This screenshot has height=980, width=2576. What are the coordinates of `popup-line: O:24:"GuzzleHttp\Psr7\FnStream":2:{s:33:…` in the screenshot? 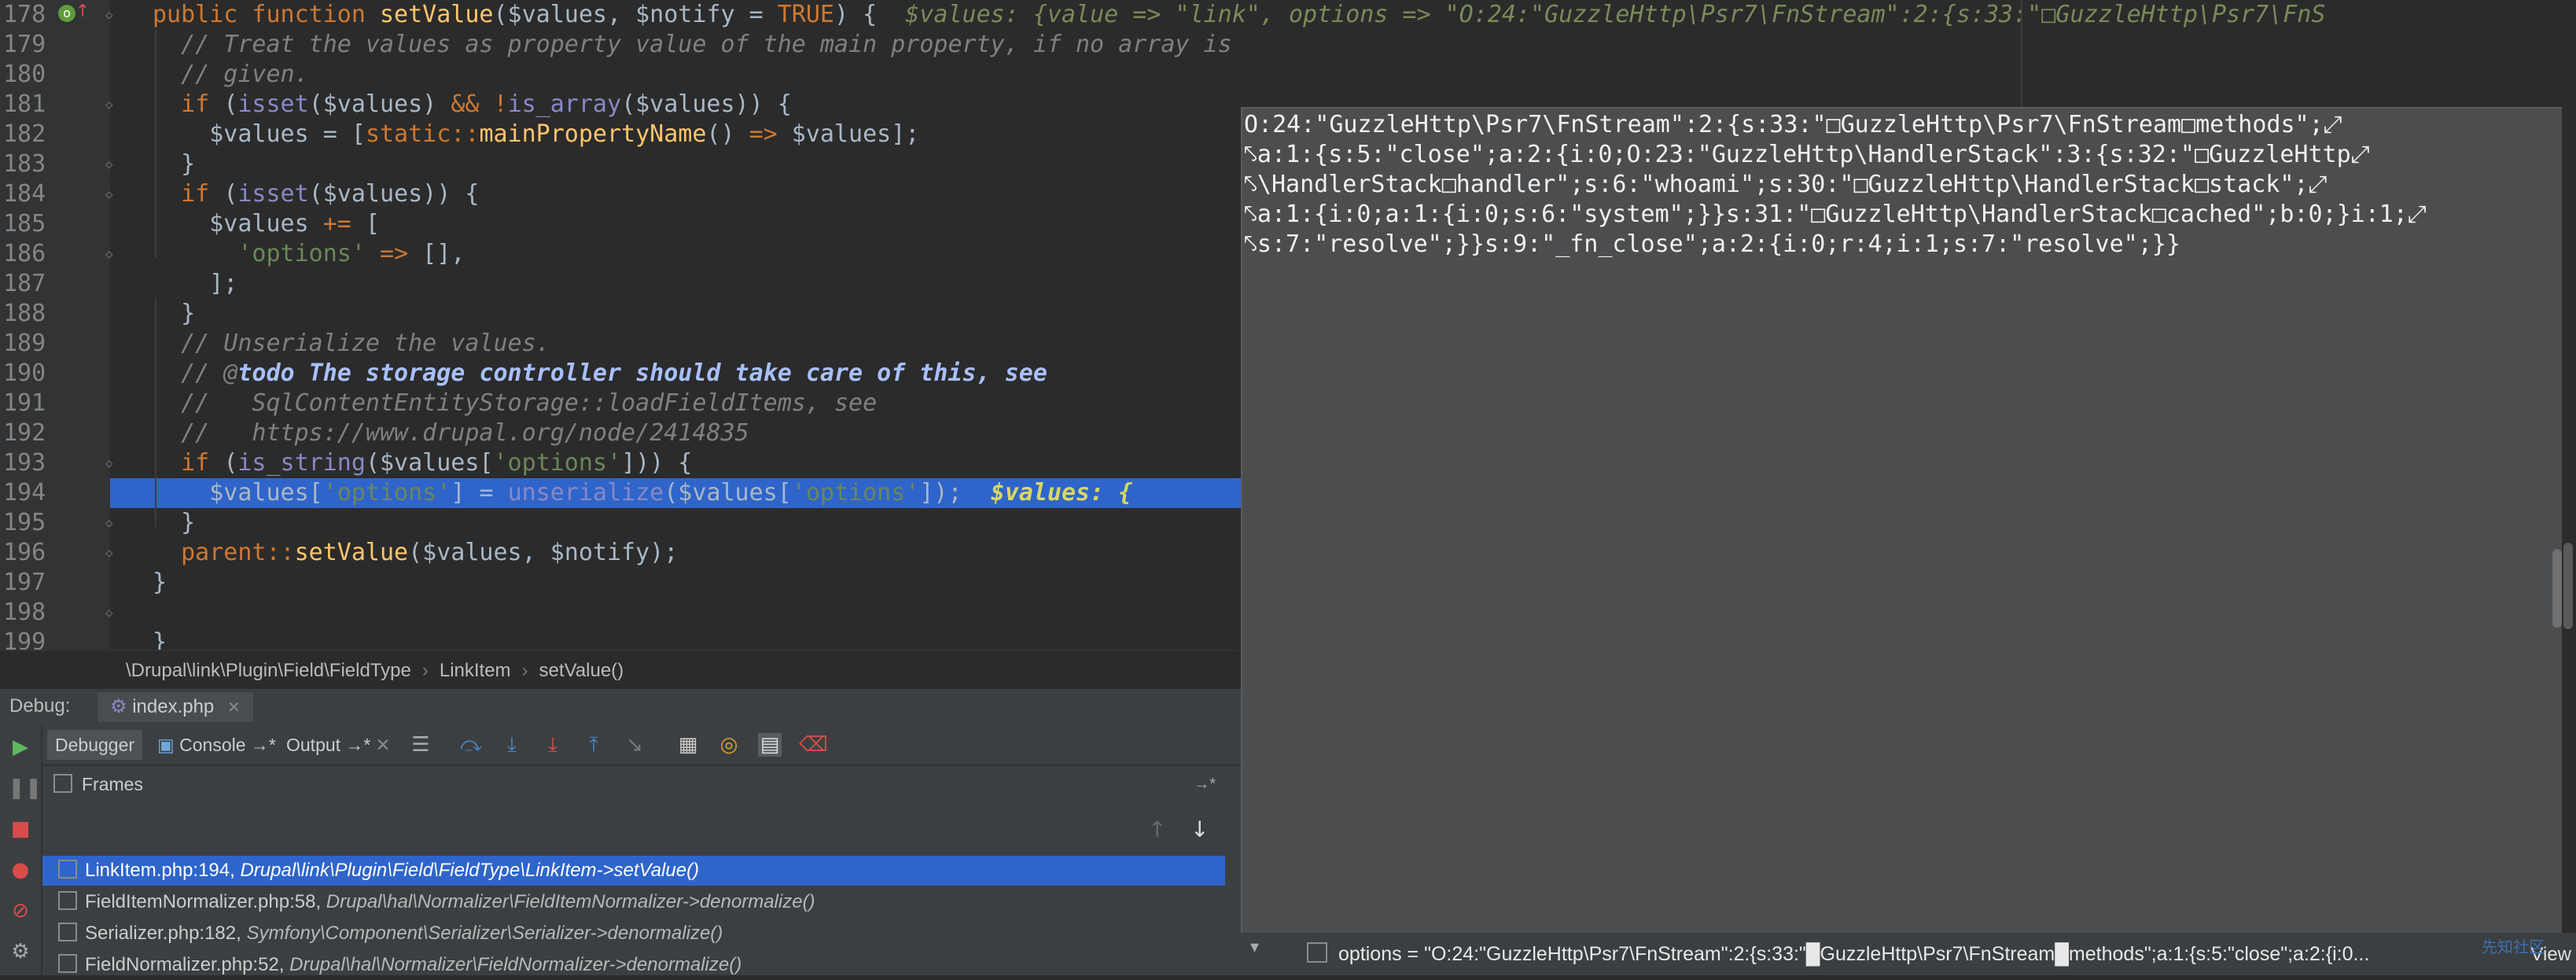 It's located at (1793, 124).